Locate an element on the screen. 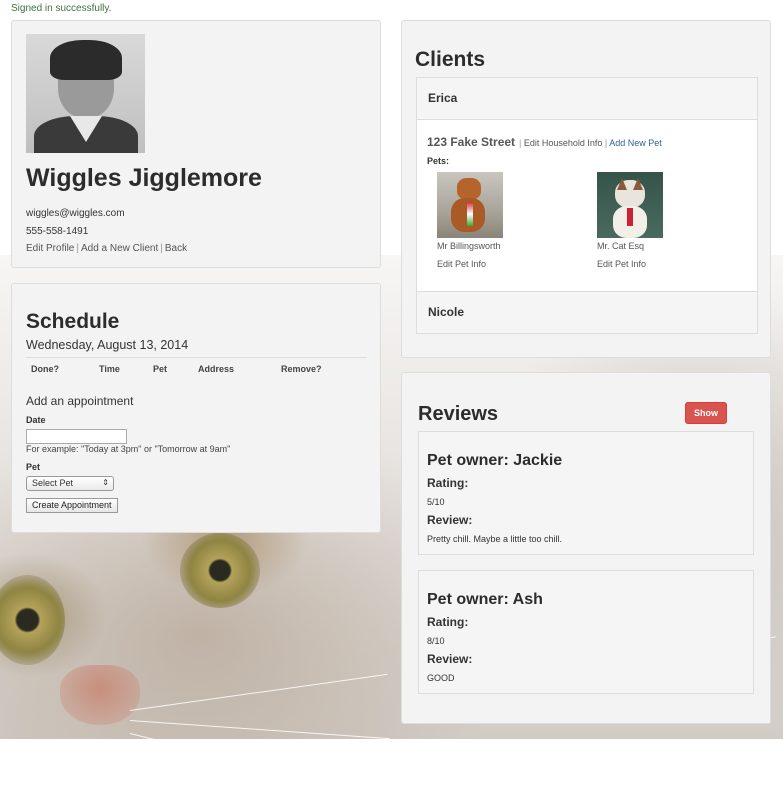 Image resolution: width=783 pixels, height=792 pixels. pet-select: Select Pet ⇕ is located at coordinates (70, 483).